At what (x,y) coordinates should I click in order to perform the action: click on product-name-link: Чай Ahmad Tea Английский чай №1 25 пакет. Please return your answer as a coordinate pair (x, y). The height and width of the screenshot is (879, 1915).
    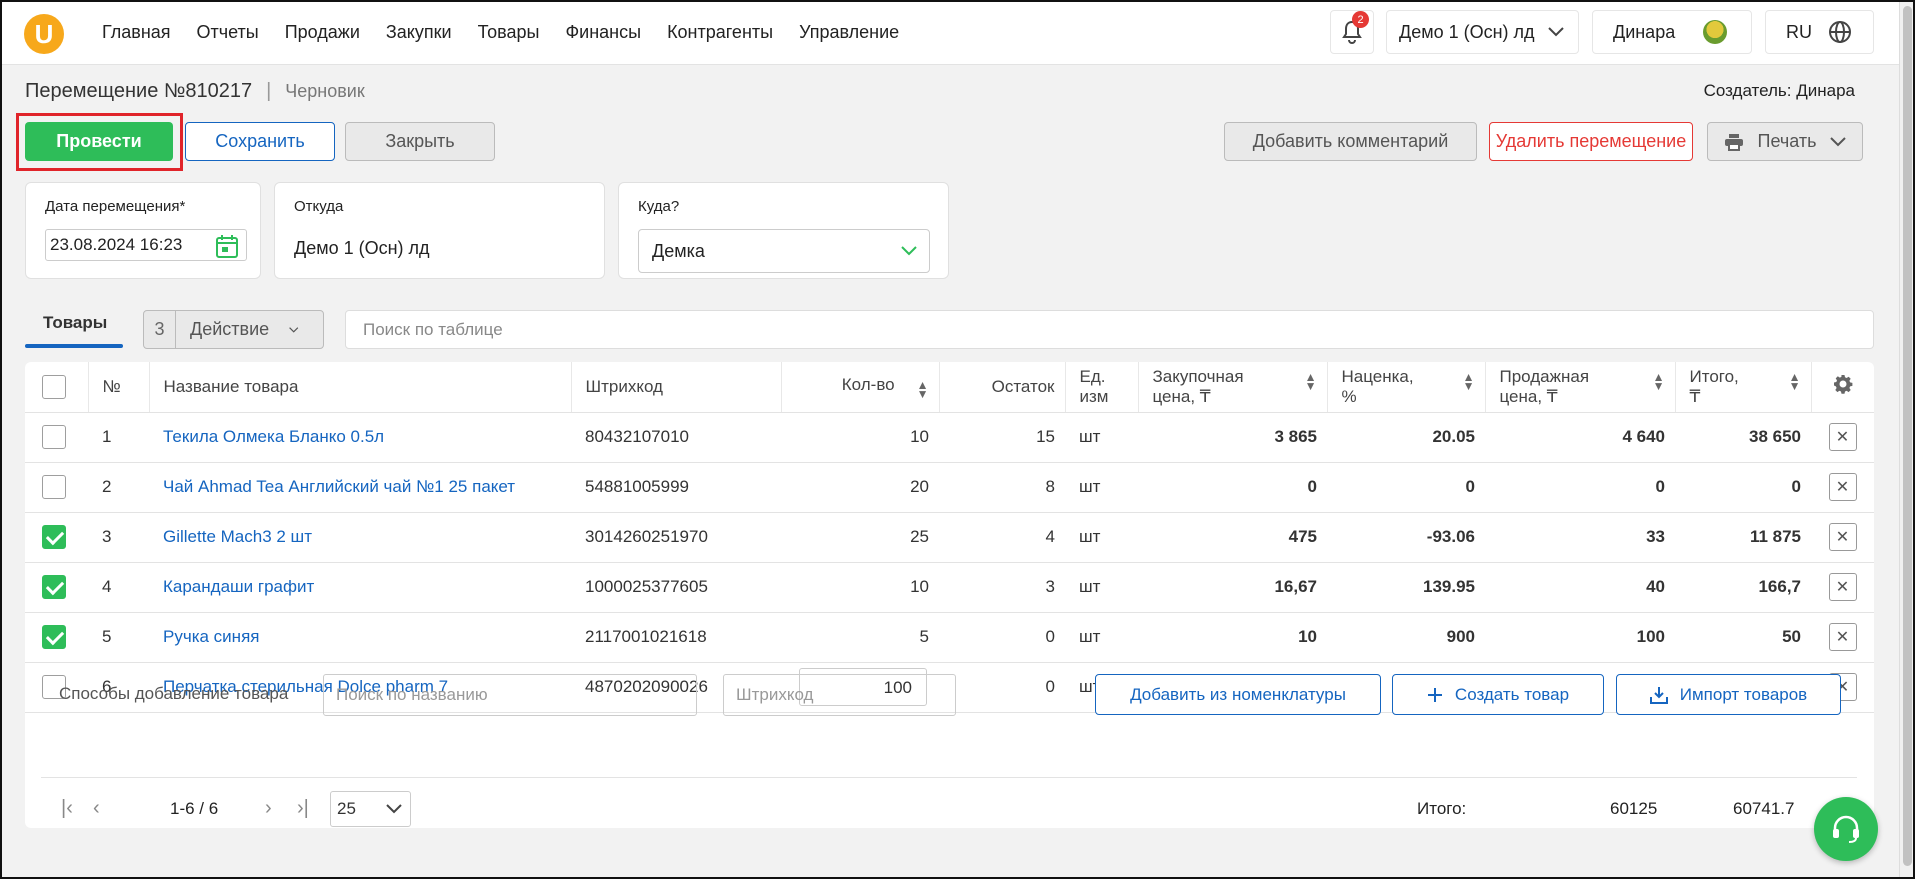
    Looking at the image, I should click on (360, 487).